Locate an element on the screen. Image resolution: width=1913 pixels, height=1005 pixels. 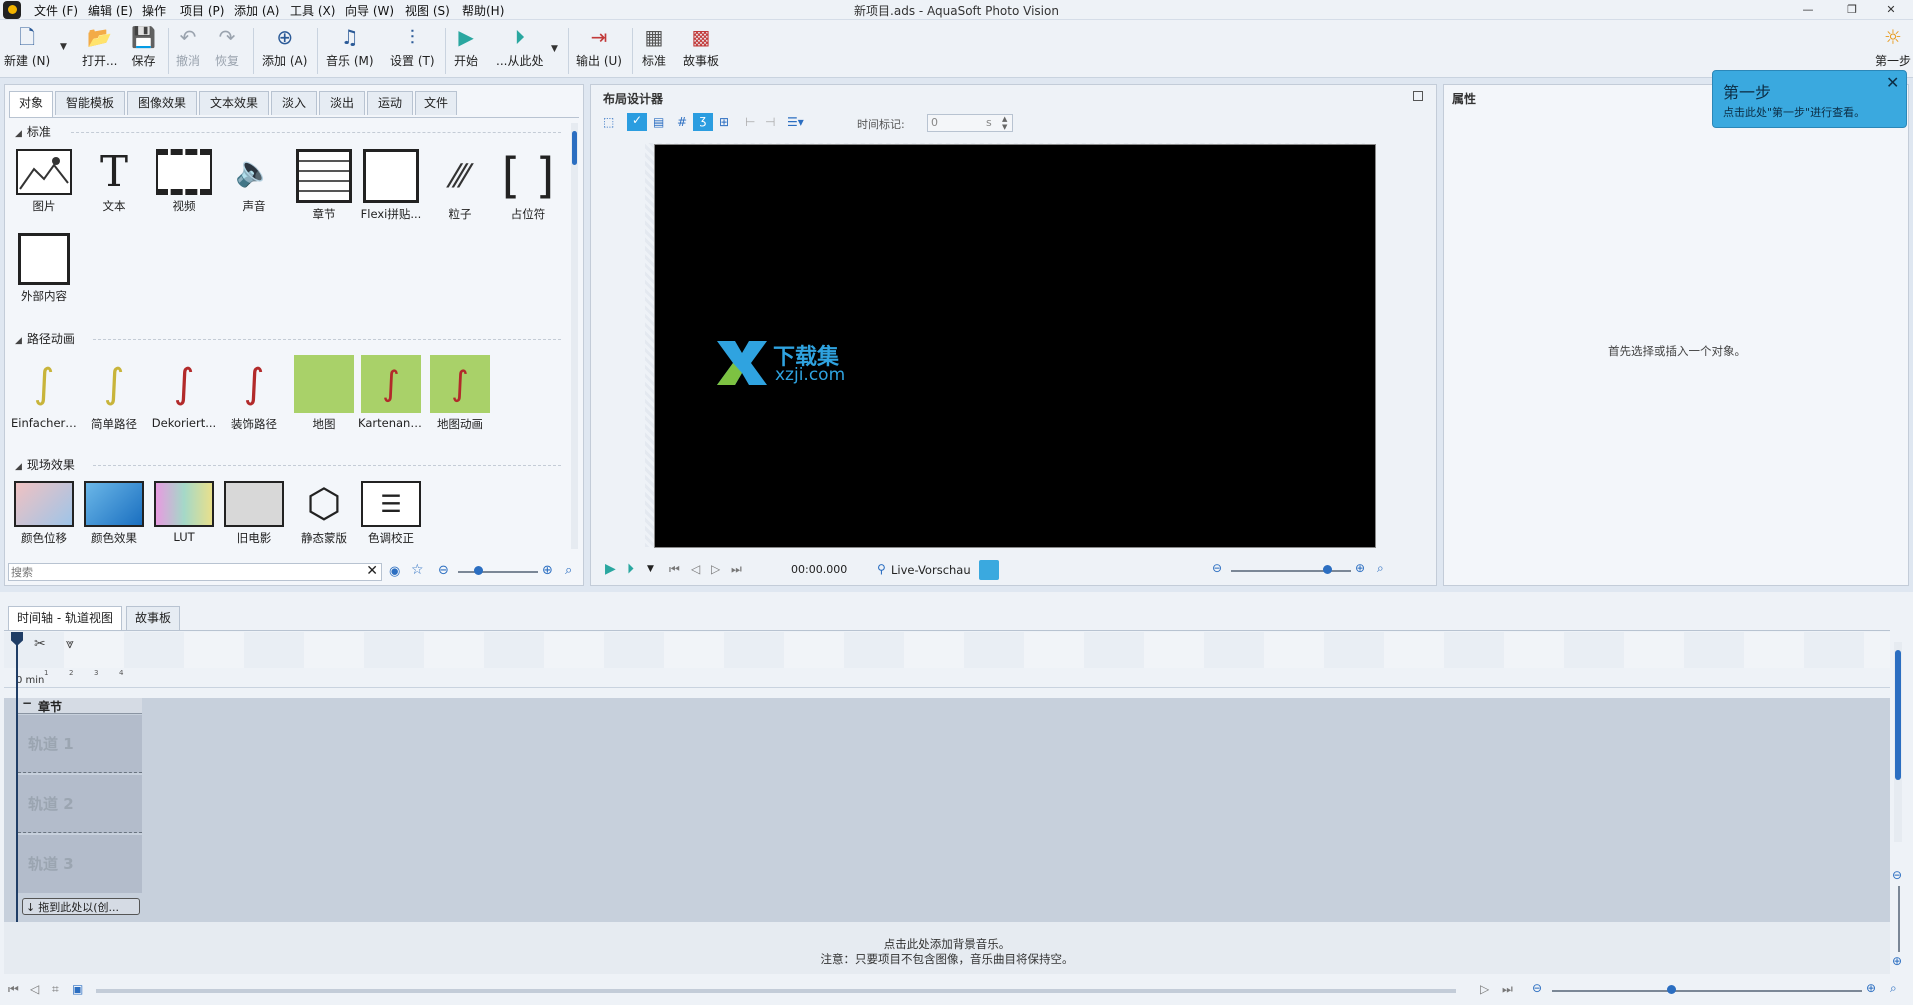
select-tool-icon: ⬚ is located at coordinates (608, 122).